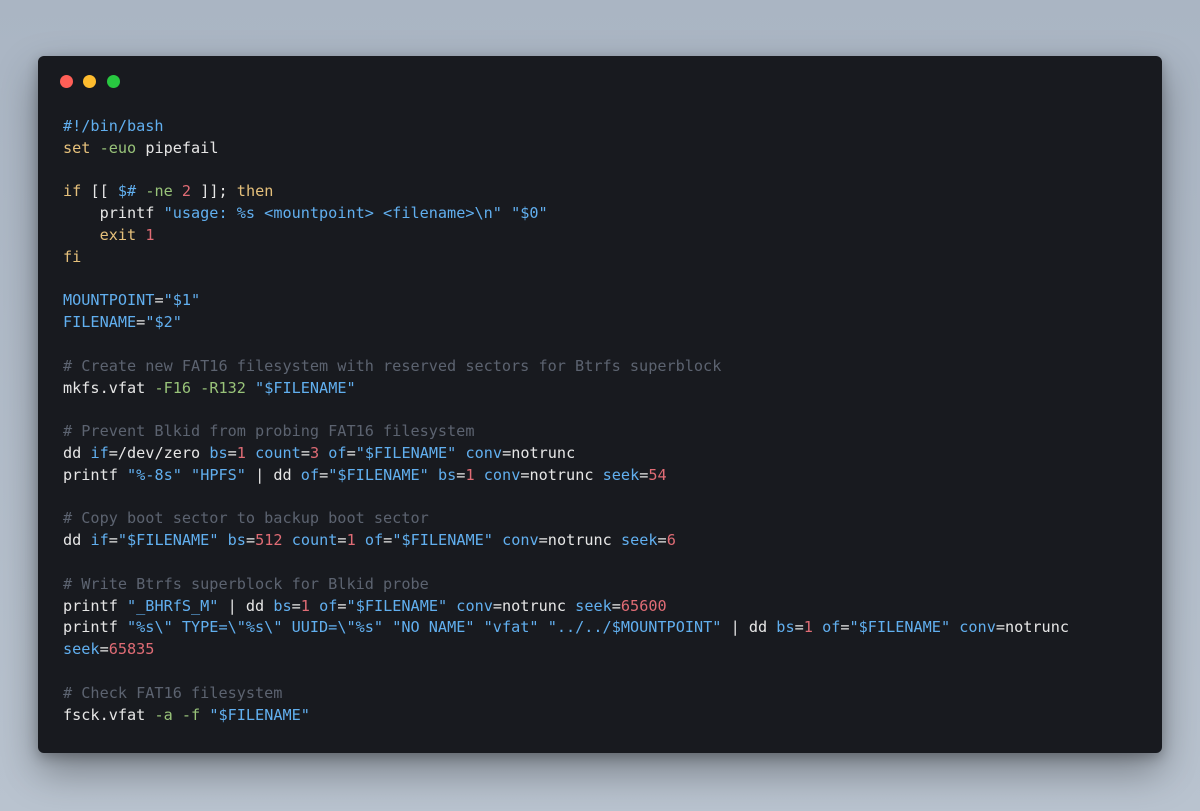 The image size is (1200, 811). I want to click on maximize-button, so click(113, 81).